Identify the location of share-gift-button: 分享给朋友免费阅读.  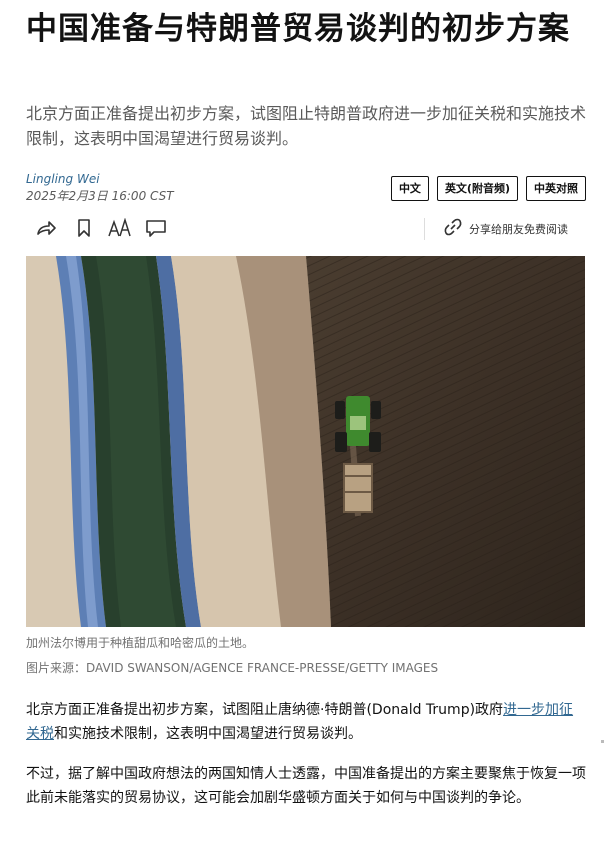
(505, 228).